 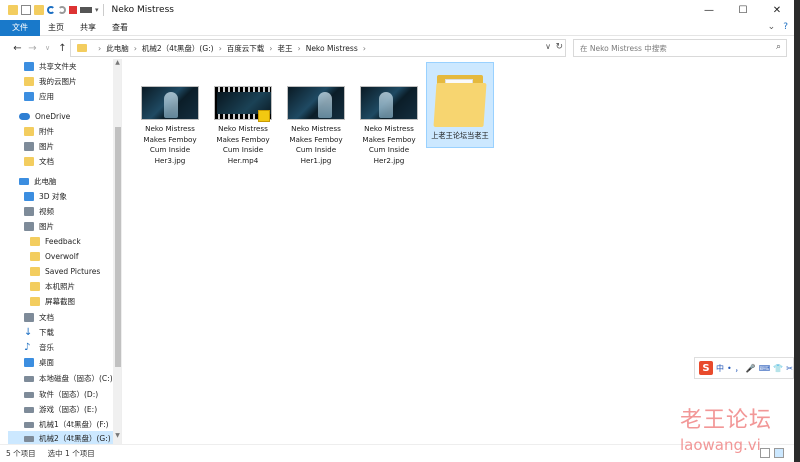 What do you see at coordinates (39, 96) in the screenshot?
I see `sidebar-item-apps: 应用` at bounding box center [39, 96].